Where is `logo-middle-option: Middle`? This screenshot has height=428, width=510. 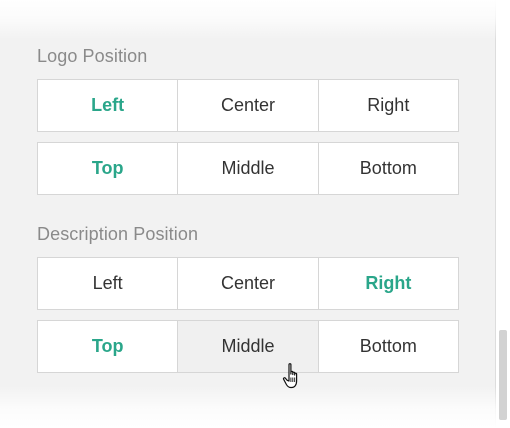 logo-middle-option: Middle is located at coordinates (248, 168).